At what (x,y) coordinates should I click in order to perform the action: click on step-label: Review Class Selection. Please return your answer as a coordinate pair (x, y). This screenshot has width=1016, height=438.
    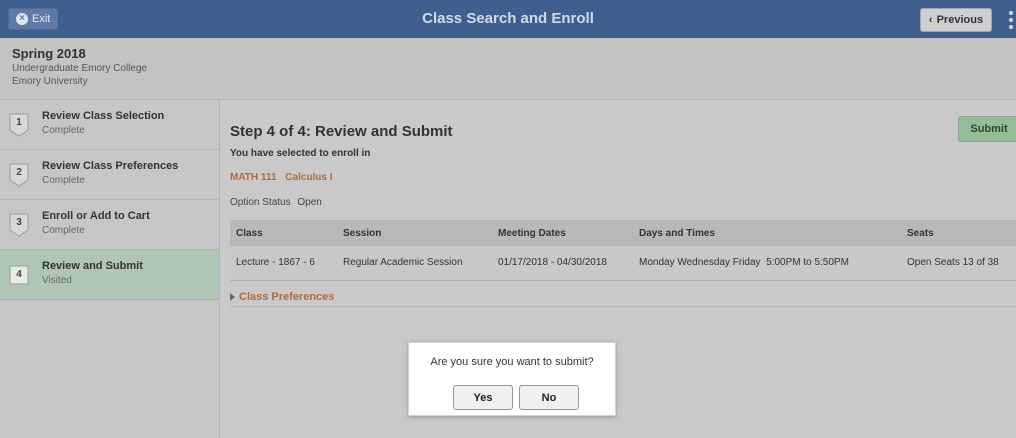
    Looking at the image, I should click on (103, 116).